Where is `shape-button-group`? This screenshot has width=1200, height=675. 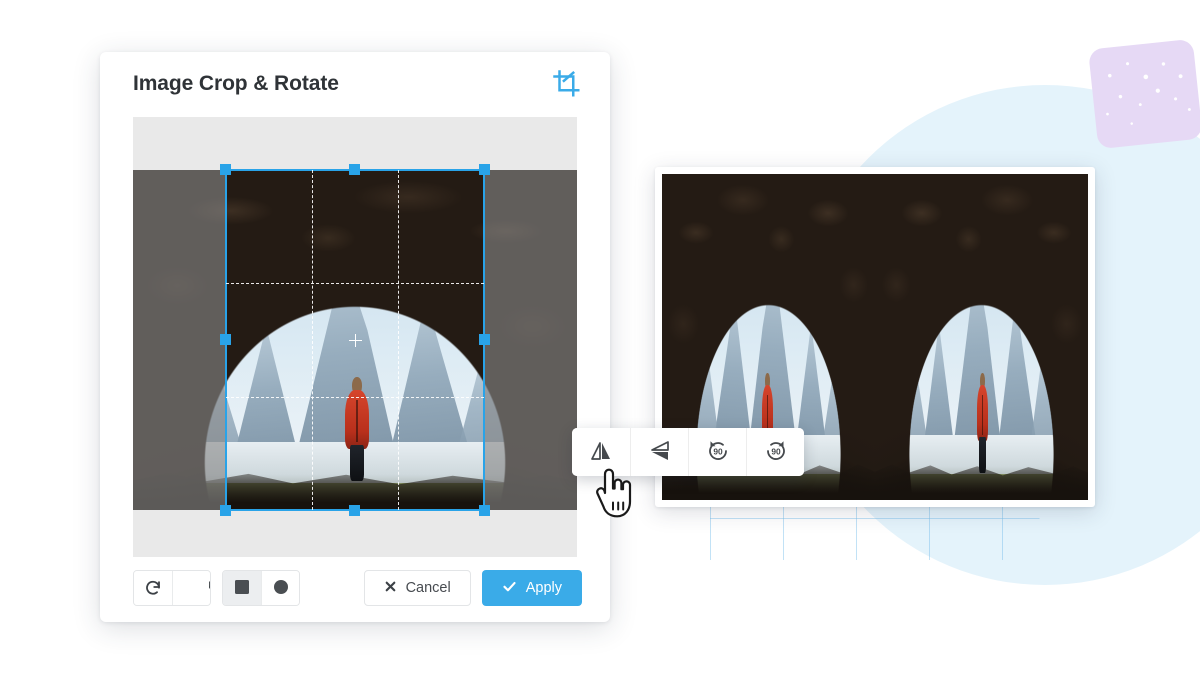
shape-button-group is located at coordinates (261, 588).